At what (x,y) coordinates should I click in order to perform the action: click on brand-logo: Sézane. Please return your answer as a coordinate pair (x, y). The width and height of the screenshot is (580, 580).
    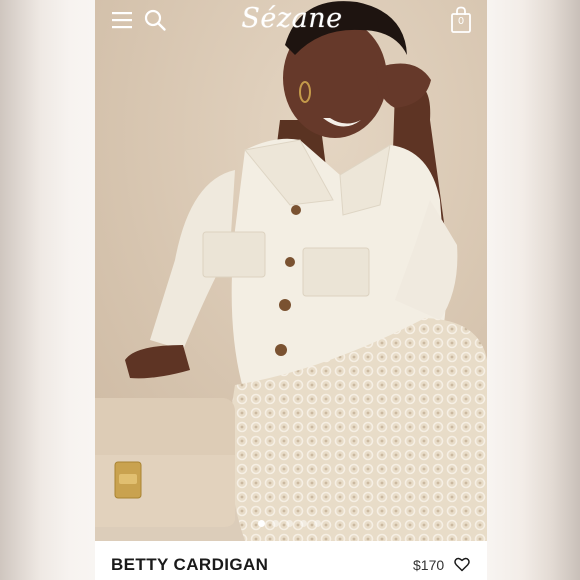
    Looking at the image, I should click on (292, 19).